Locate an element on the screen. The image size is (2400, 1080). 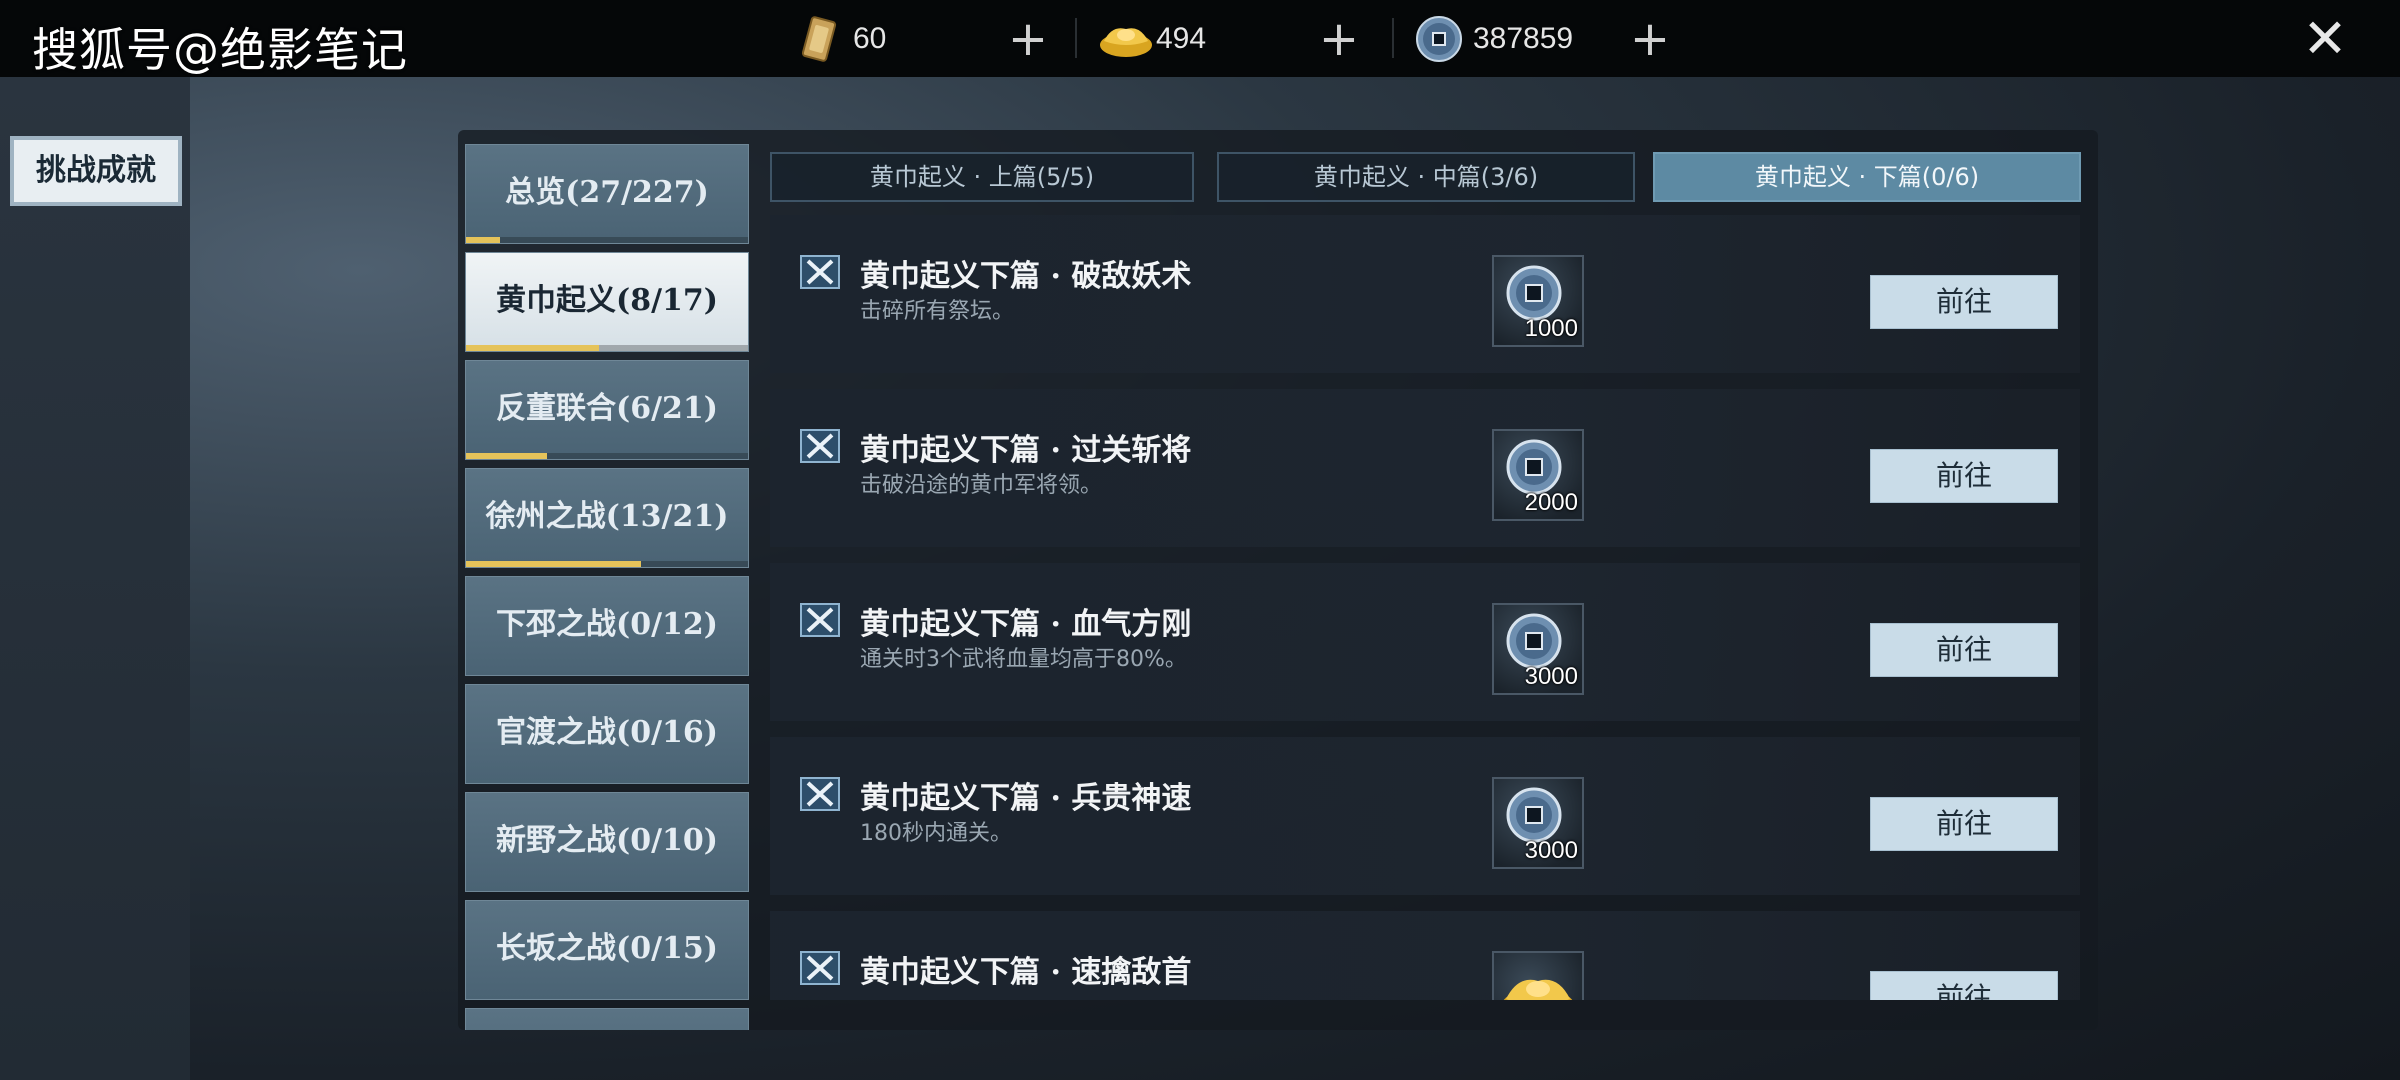
reward-slot: 2000 is located at coordinates (1538, 475).